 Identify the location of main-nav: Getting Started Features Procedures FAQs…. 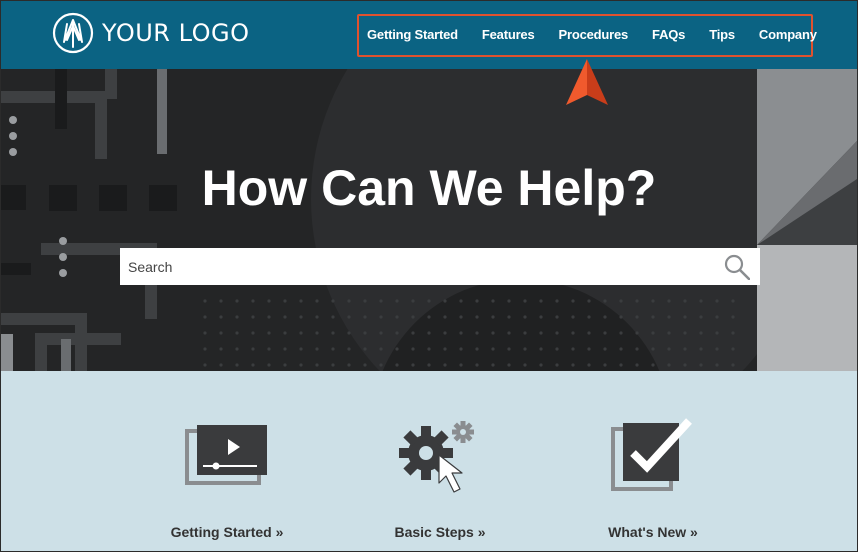
(592, 34).